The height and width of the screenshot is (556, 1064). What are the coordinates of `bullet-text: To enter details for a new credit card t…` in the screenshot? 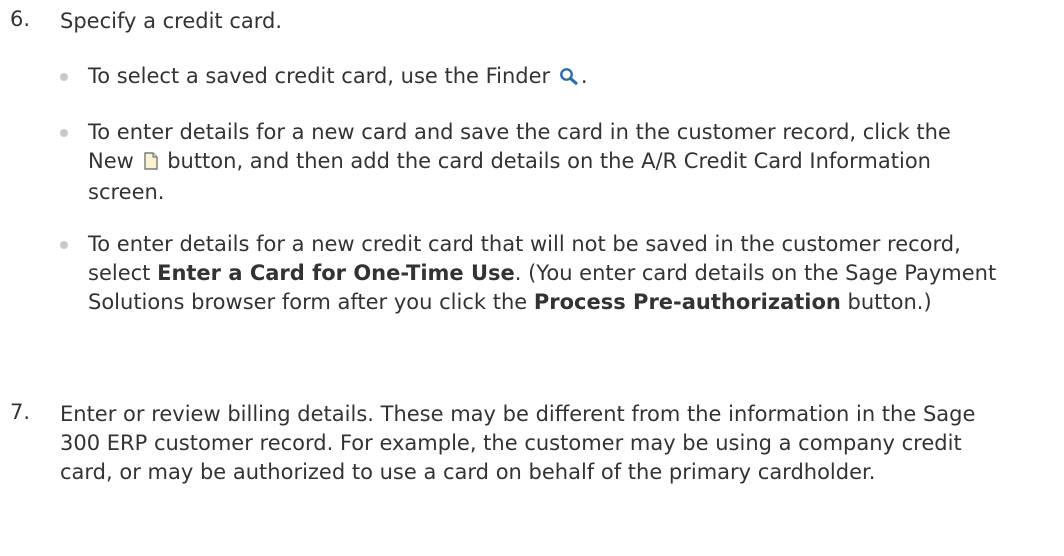 It's located at (542, 273).